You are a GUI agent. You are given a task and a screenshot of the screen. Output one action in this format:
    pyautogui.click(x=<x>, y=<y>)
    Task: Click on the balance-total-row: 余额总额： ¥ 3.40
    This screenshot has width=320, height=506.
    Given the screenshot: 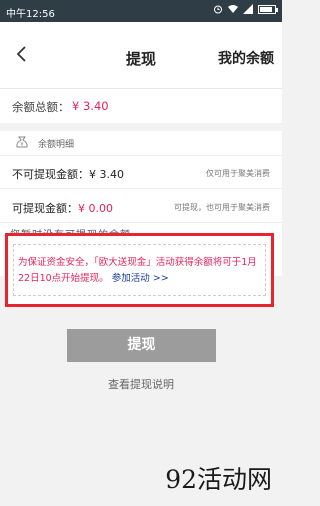 What is the action you would take?
    pyautogui.click(x=141, y=105)
    